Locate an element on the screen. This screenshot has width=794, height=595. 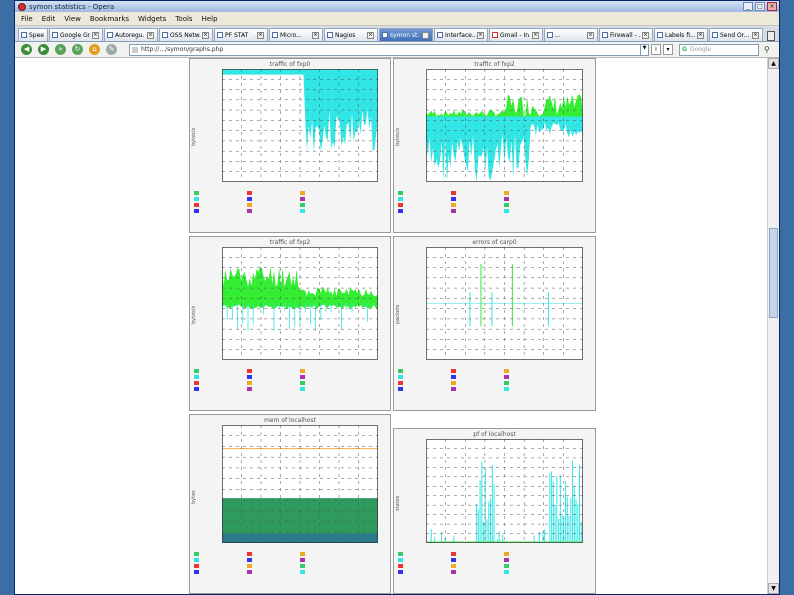
graph-legend is located at coordinates (477, 202).